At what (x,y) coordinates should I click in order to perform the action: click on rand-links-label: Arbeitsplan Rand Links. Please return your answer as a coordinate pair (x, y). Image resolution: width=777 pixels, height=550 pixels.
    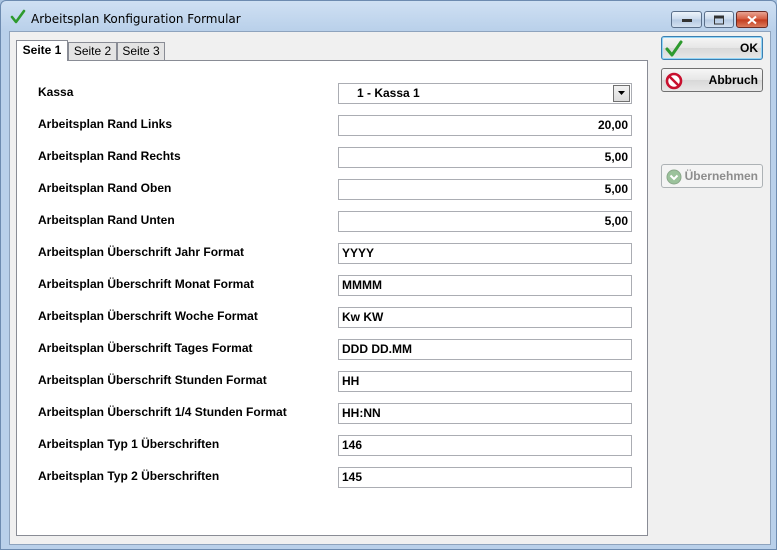
    Looking at the image, I should click on (105, 124).